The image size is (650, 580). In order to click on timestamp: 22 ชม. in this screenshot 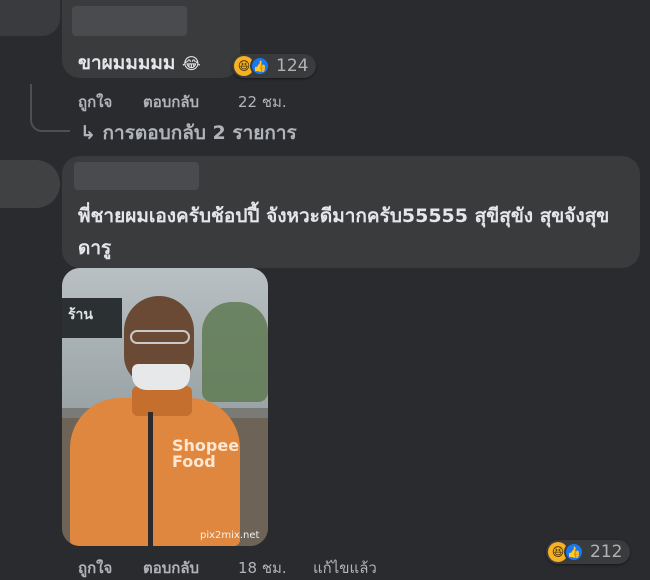, I will do `click(262, 102)`.